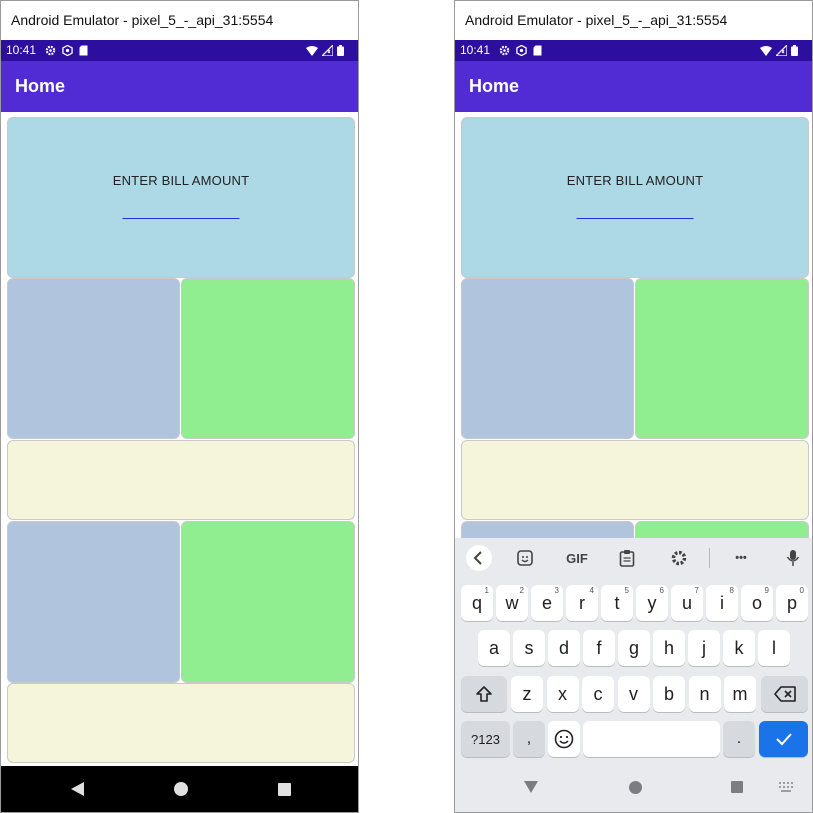  I want to click on key-q: q1, so click(477, 603).